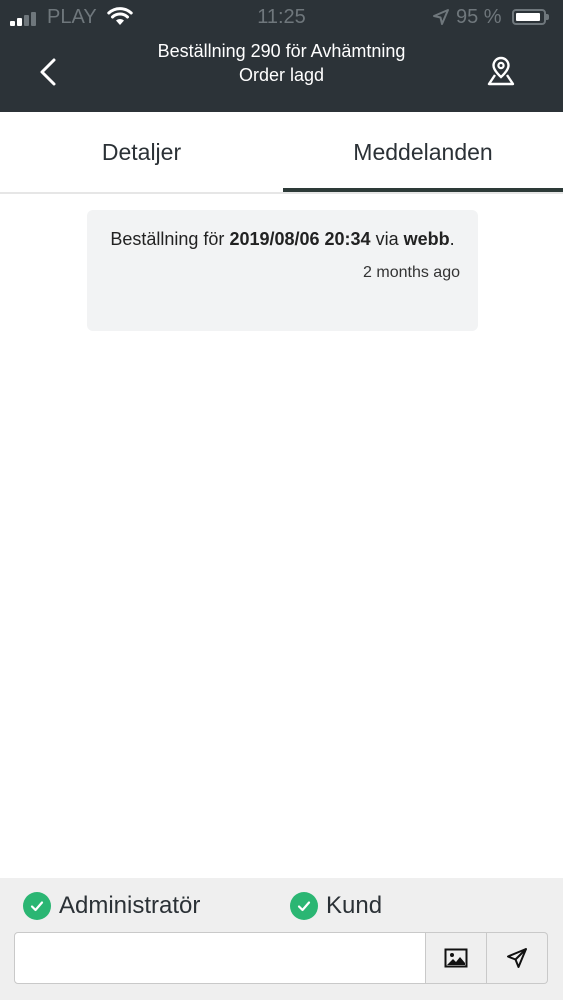 This screenshot has width=563, height=1000. I want to click on send-button, so click(517, 958).